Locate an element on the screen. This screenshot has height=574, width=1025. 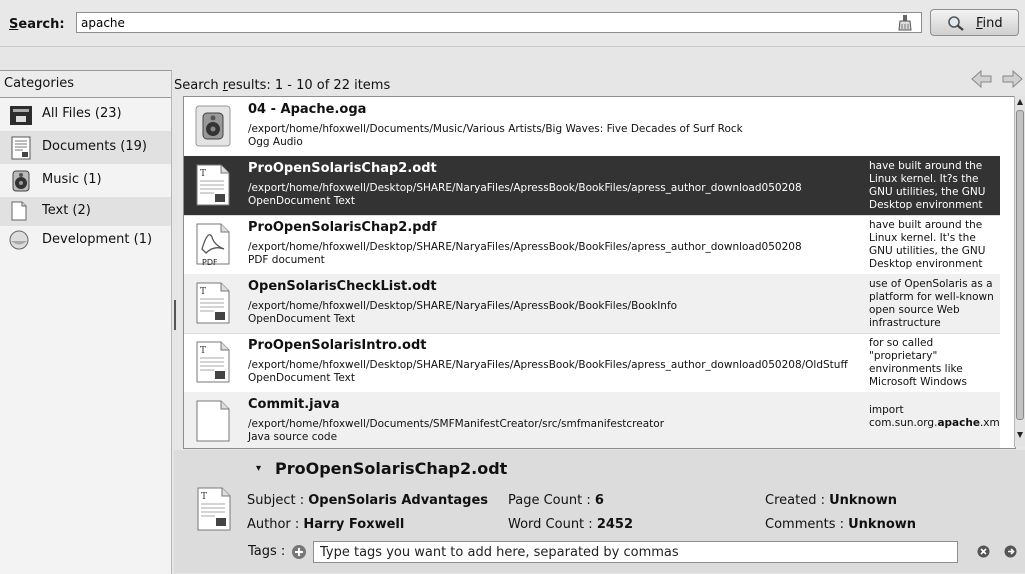
author-field: Author : Harry Foxwell is located at coordinates (325, 524).